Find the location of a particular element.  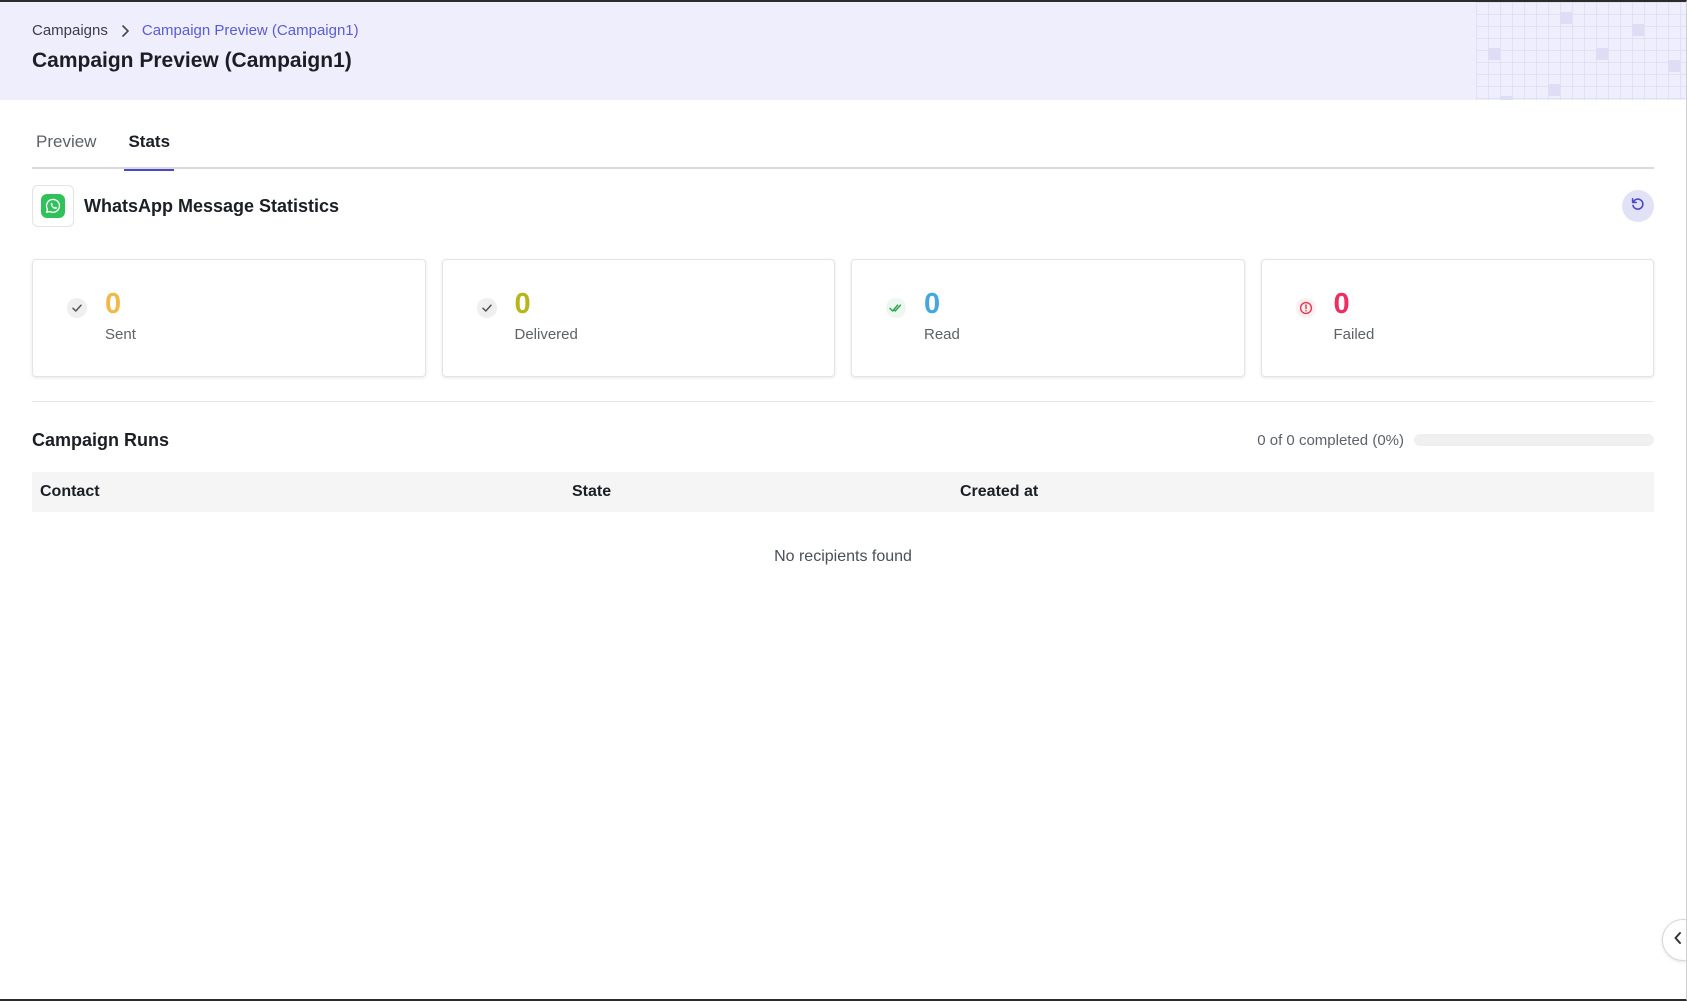

chevron-right-icon is located at coordinates (125, 30).